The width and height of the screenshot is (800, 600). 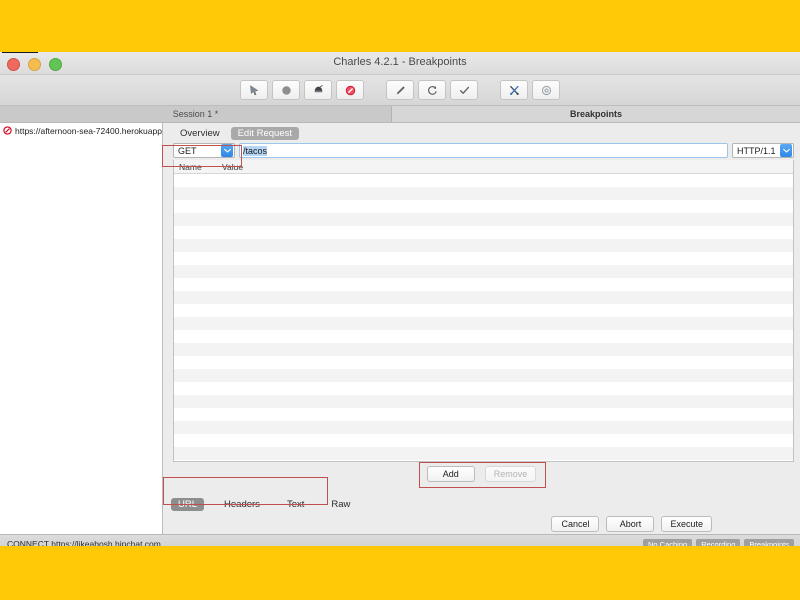 I want to click on breakpoint-stop-icon-button, so click(x=350, y=90).